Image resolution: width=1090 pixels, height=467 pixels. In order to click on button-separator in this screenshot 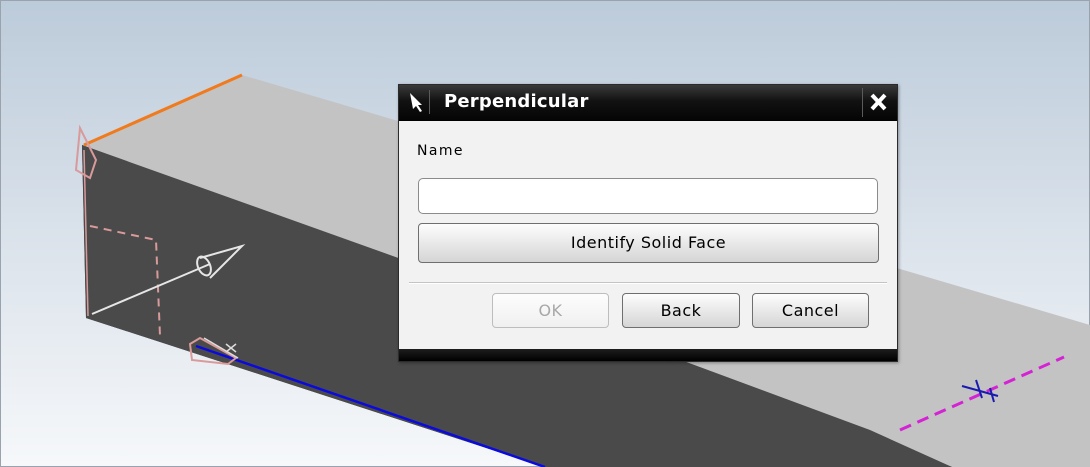, I will do `click(648, 283)`.